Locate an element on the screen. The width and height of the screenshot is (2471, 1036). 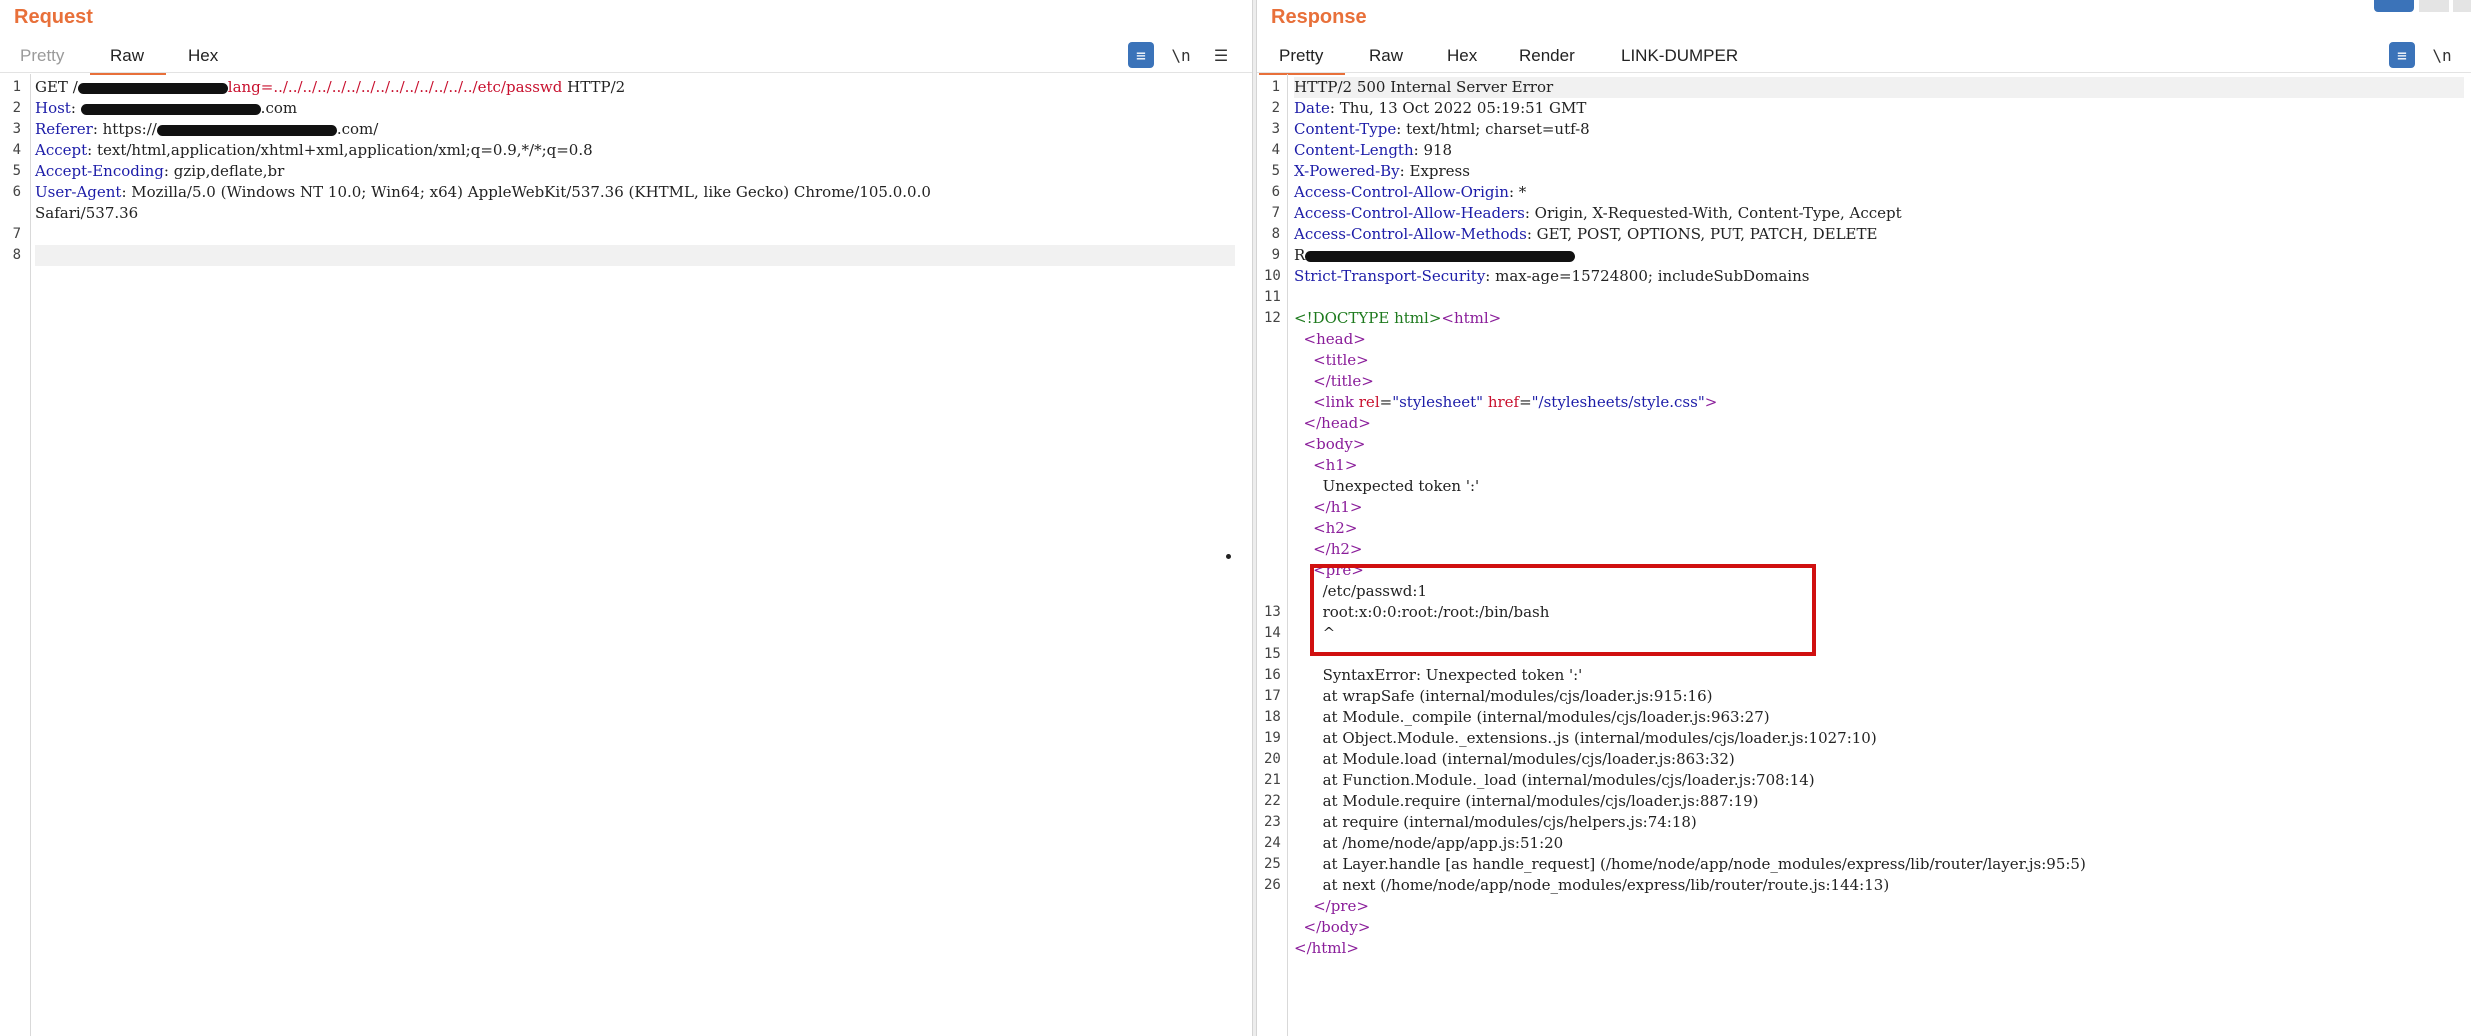
line-number: 15 is located at coordinates (1272, 654).